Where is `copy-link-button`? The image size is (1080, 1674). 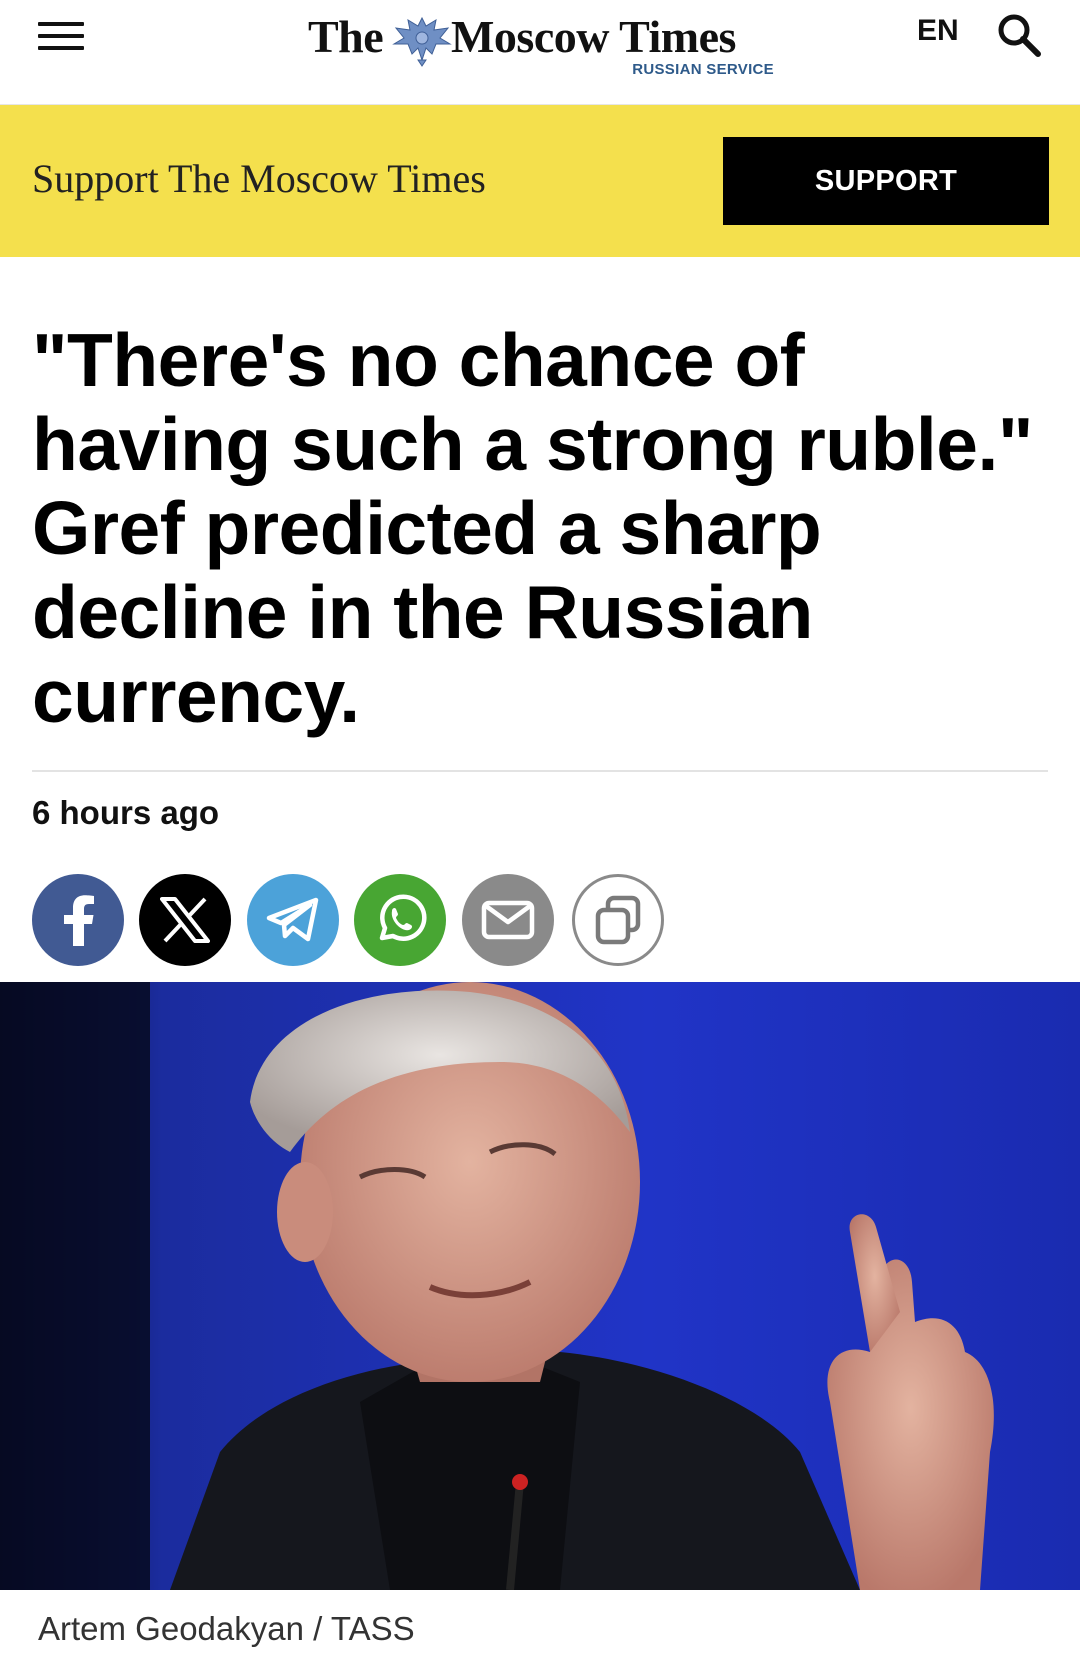 copy-link-button is located at coordinates (618, 920).